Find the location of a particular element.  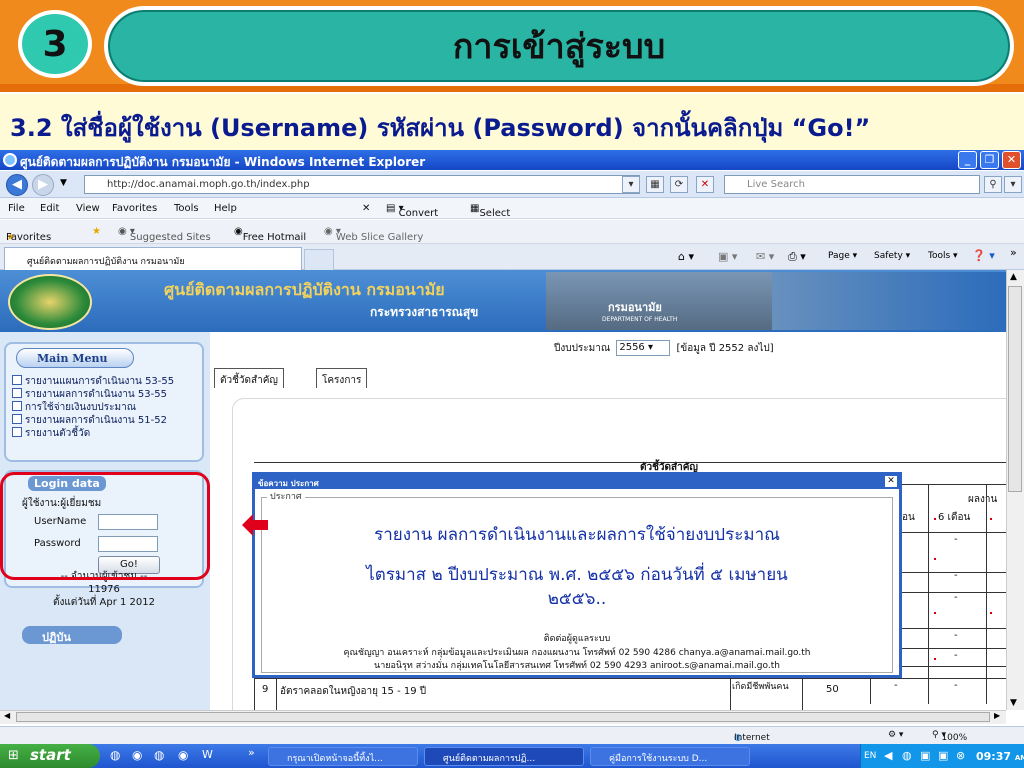

main-menu-title: Main Menu is located at coordinates (75, 358).